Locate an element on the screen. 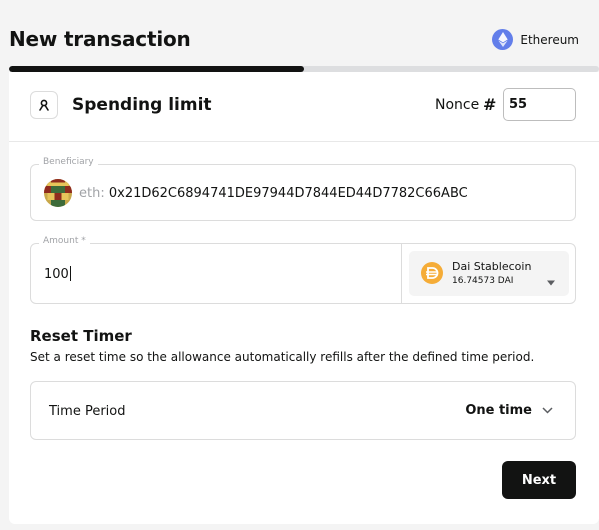 This screenshot has width=599, height=530. network-name: Ethereum is located at coordinates (549, 39).